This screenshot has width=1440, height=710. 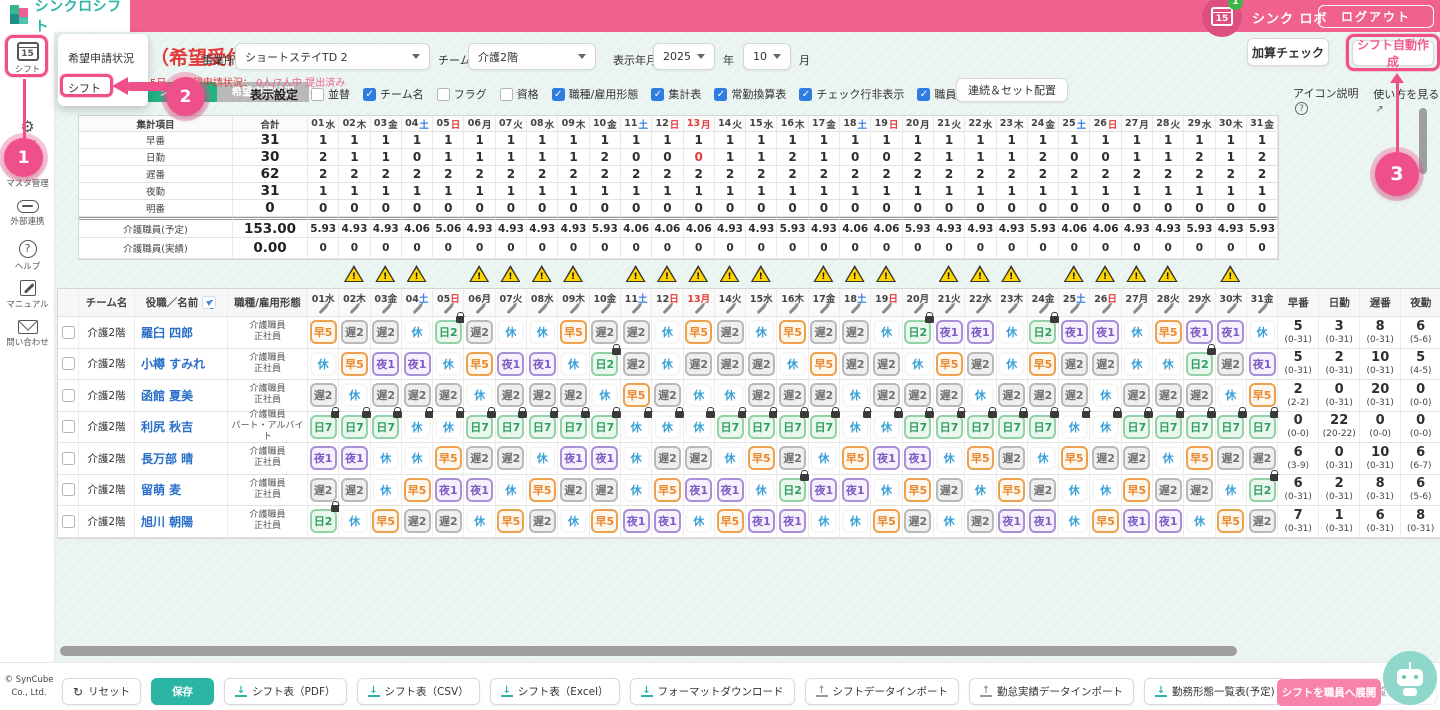 What do you see at coordinates (181, 396) in the screenshot?
I see `staff-name-link: 函館 夏美` at bounding box center [181, 396].